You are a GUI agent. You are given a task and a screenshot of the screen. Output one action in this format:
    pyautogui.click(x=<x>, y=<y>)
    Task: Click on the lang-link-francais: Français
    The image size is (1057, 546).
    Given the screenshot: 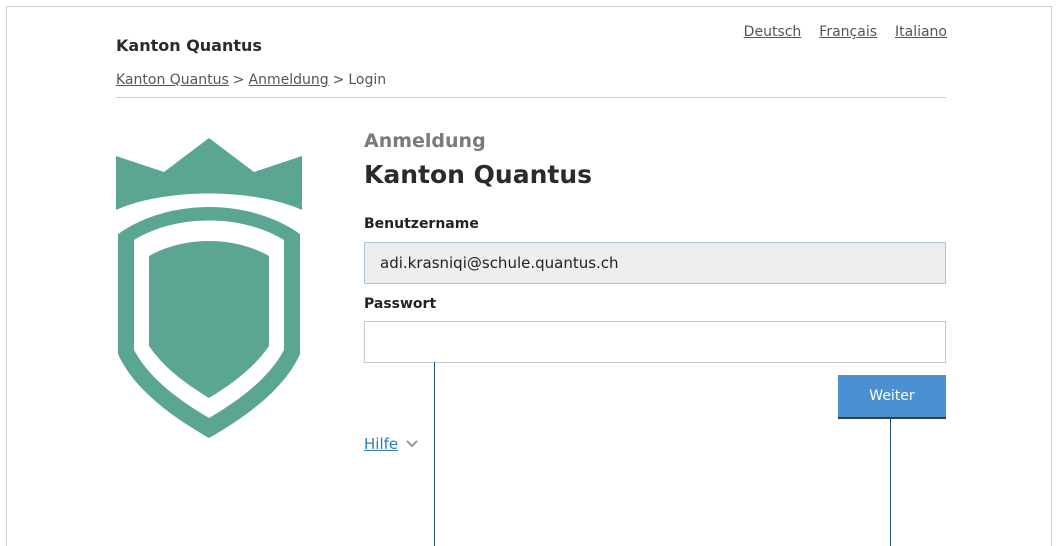 What is the action you would take?
    pyautogui.click(x=848, y=32)
    